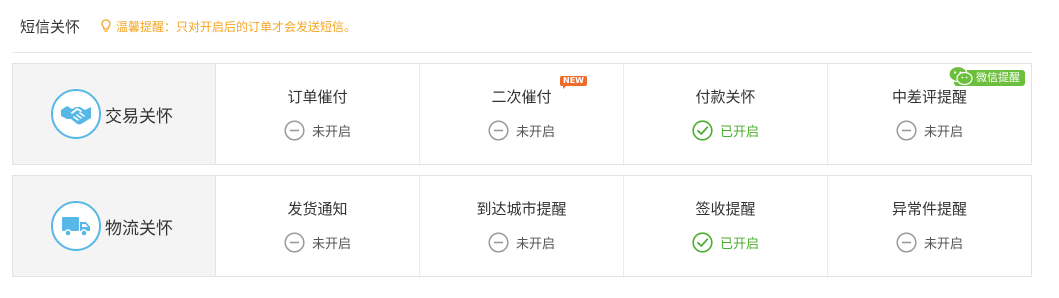 This screenshot has width=1059, height=298. I want to click on item-title: 订单催付, so click(317, 97).